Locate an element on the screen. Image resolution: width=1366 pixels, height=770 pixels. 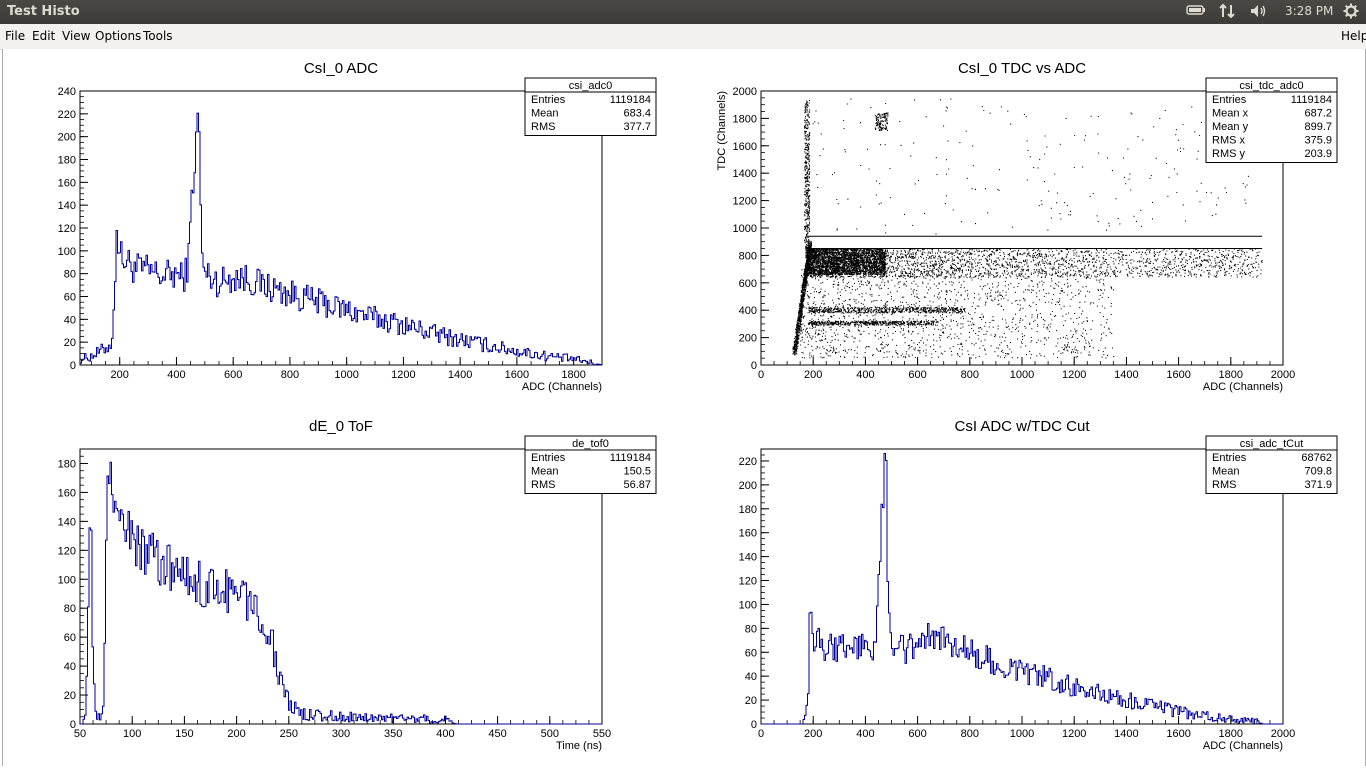
x-tick-label: 1600 is located at coordinates (1178, 375).